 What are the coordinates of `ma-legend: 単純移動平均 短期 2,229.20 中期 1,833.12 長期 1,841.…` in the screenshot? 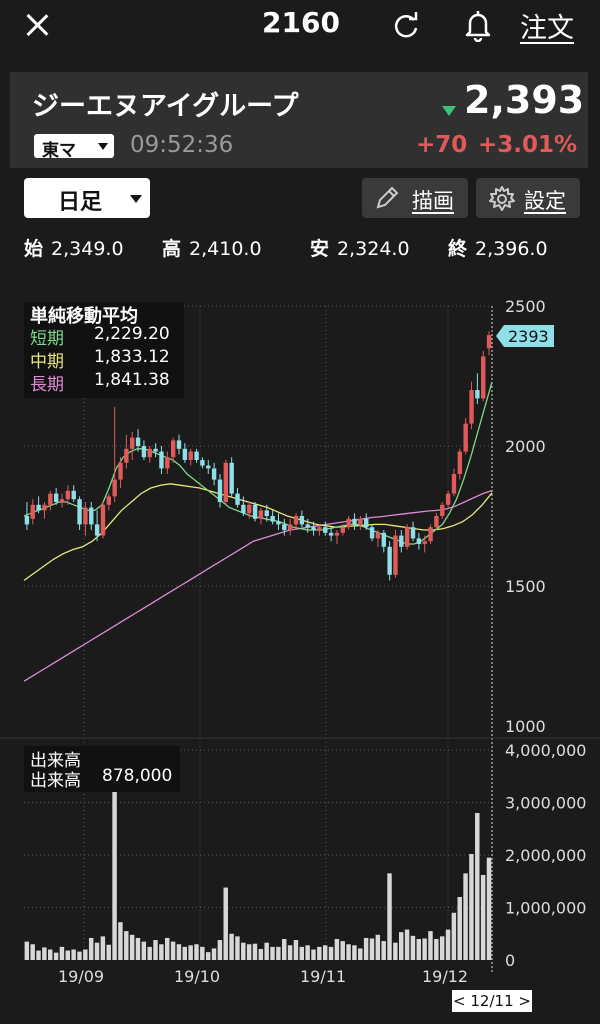 It's located at (104, 350).